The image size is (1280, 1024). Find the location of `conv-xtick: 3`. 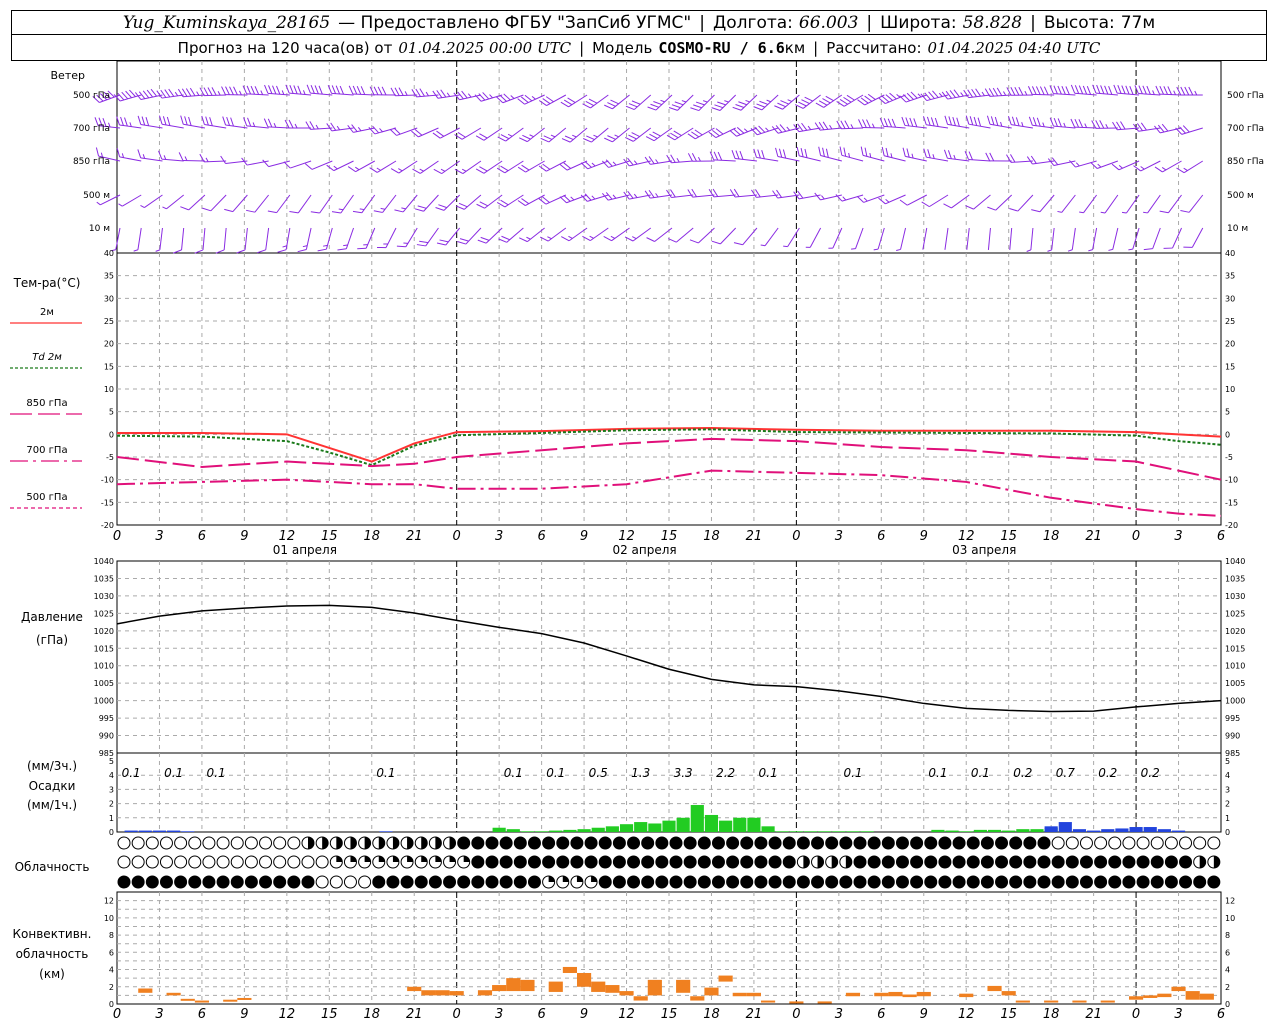

conv-xtick: 3 is located at coordinates (159, 1014).